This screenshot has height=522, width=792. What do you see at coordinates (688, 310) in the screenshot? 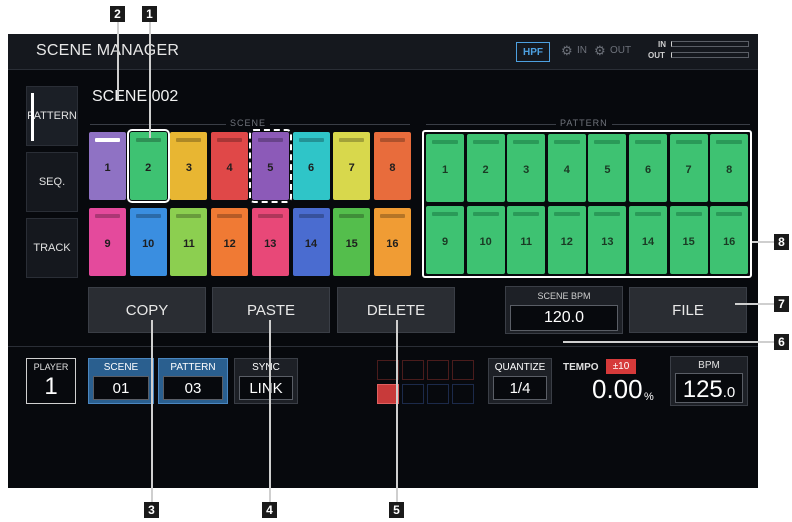
I see `file-button: FILE` at bounding box center [688, 310].